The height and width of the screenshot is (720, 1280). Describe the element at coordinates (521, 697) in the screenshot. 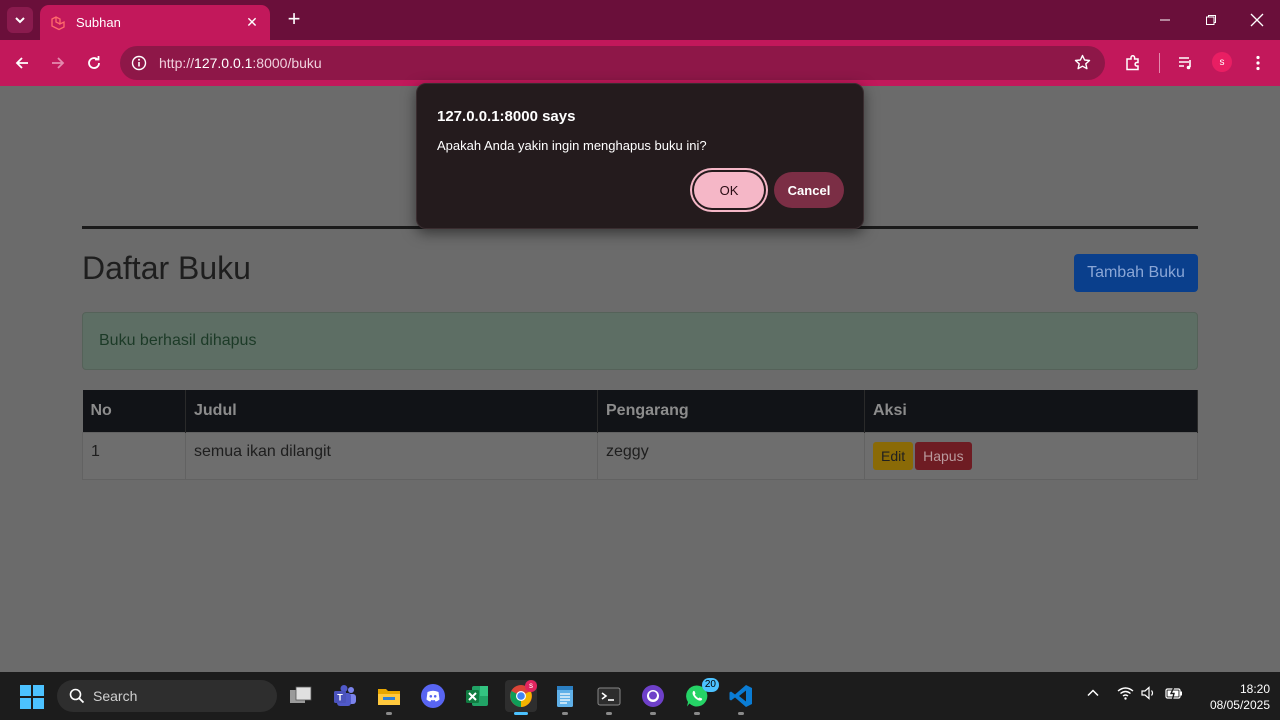

I see `chrome-app: s` at that location.